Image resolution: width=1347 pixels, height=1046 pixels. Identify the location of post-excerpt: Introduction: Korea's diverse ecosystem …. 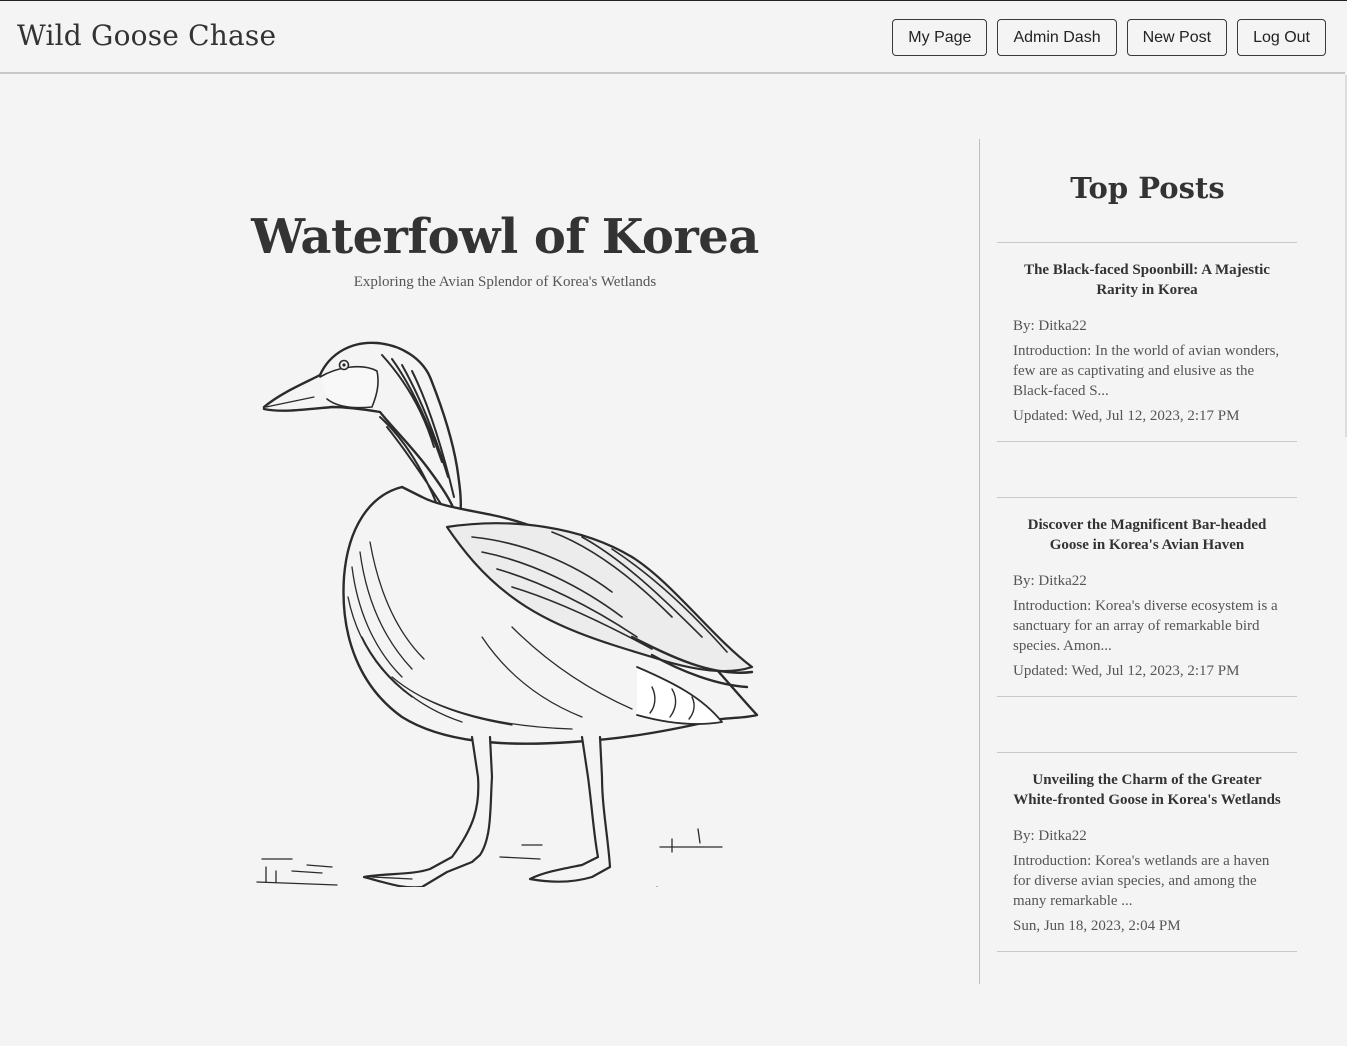
(1145, 626).